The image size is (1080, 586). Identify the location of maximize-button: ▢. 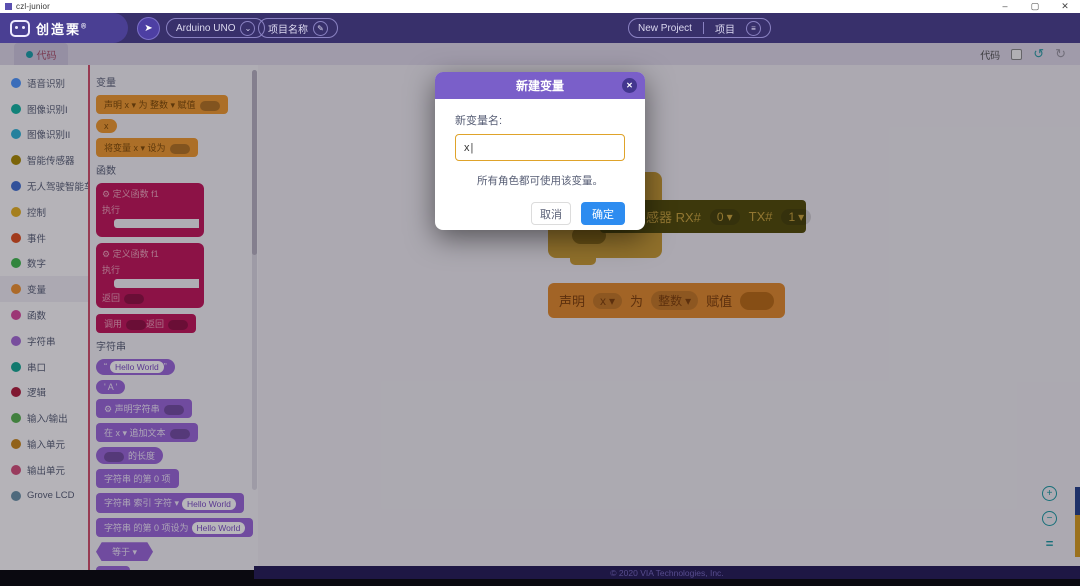
(1035, 6).